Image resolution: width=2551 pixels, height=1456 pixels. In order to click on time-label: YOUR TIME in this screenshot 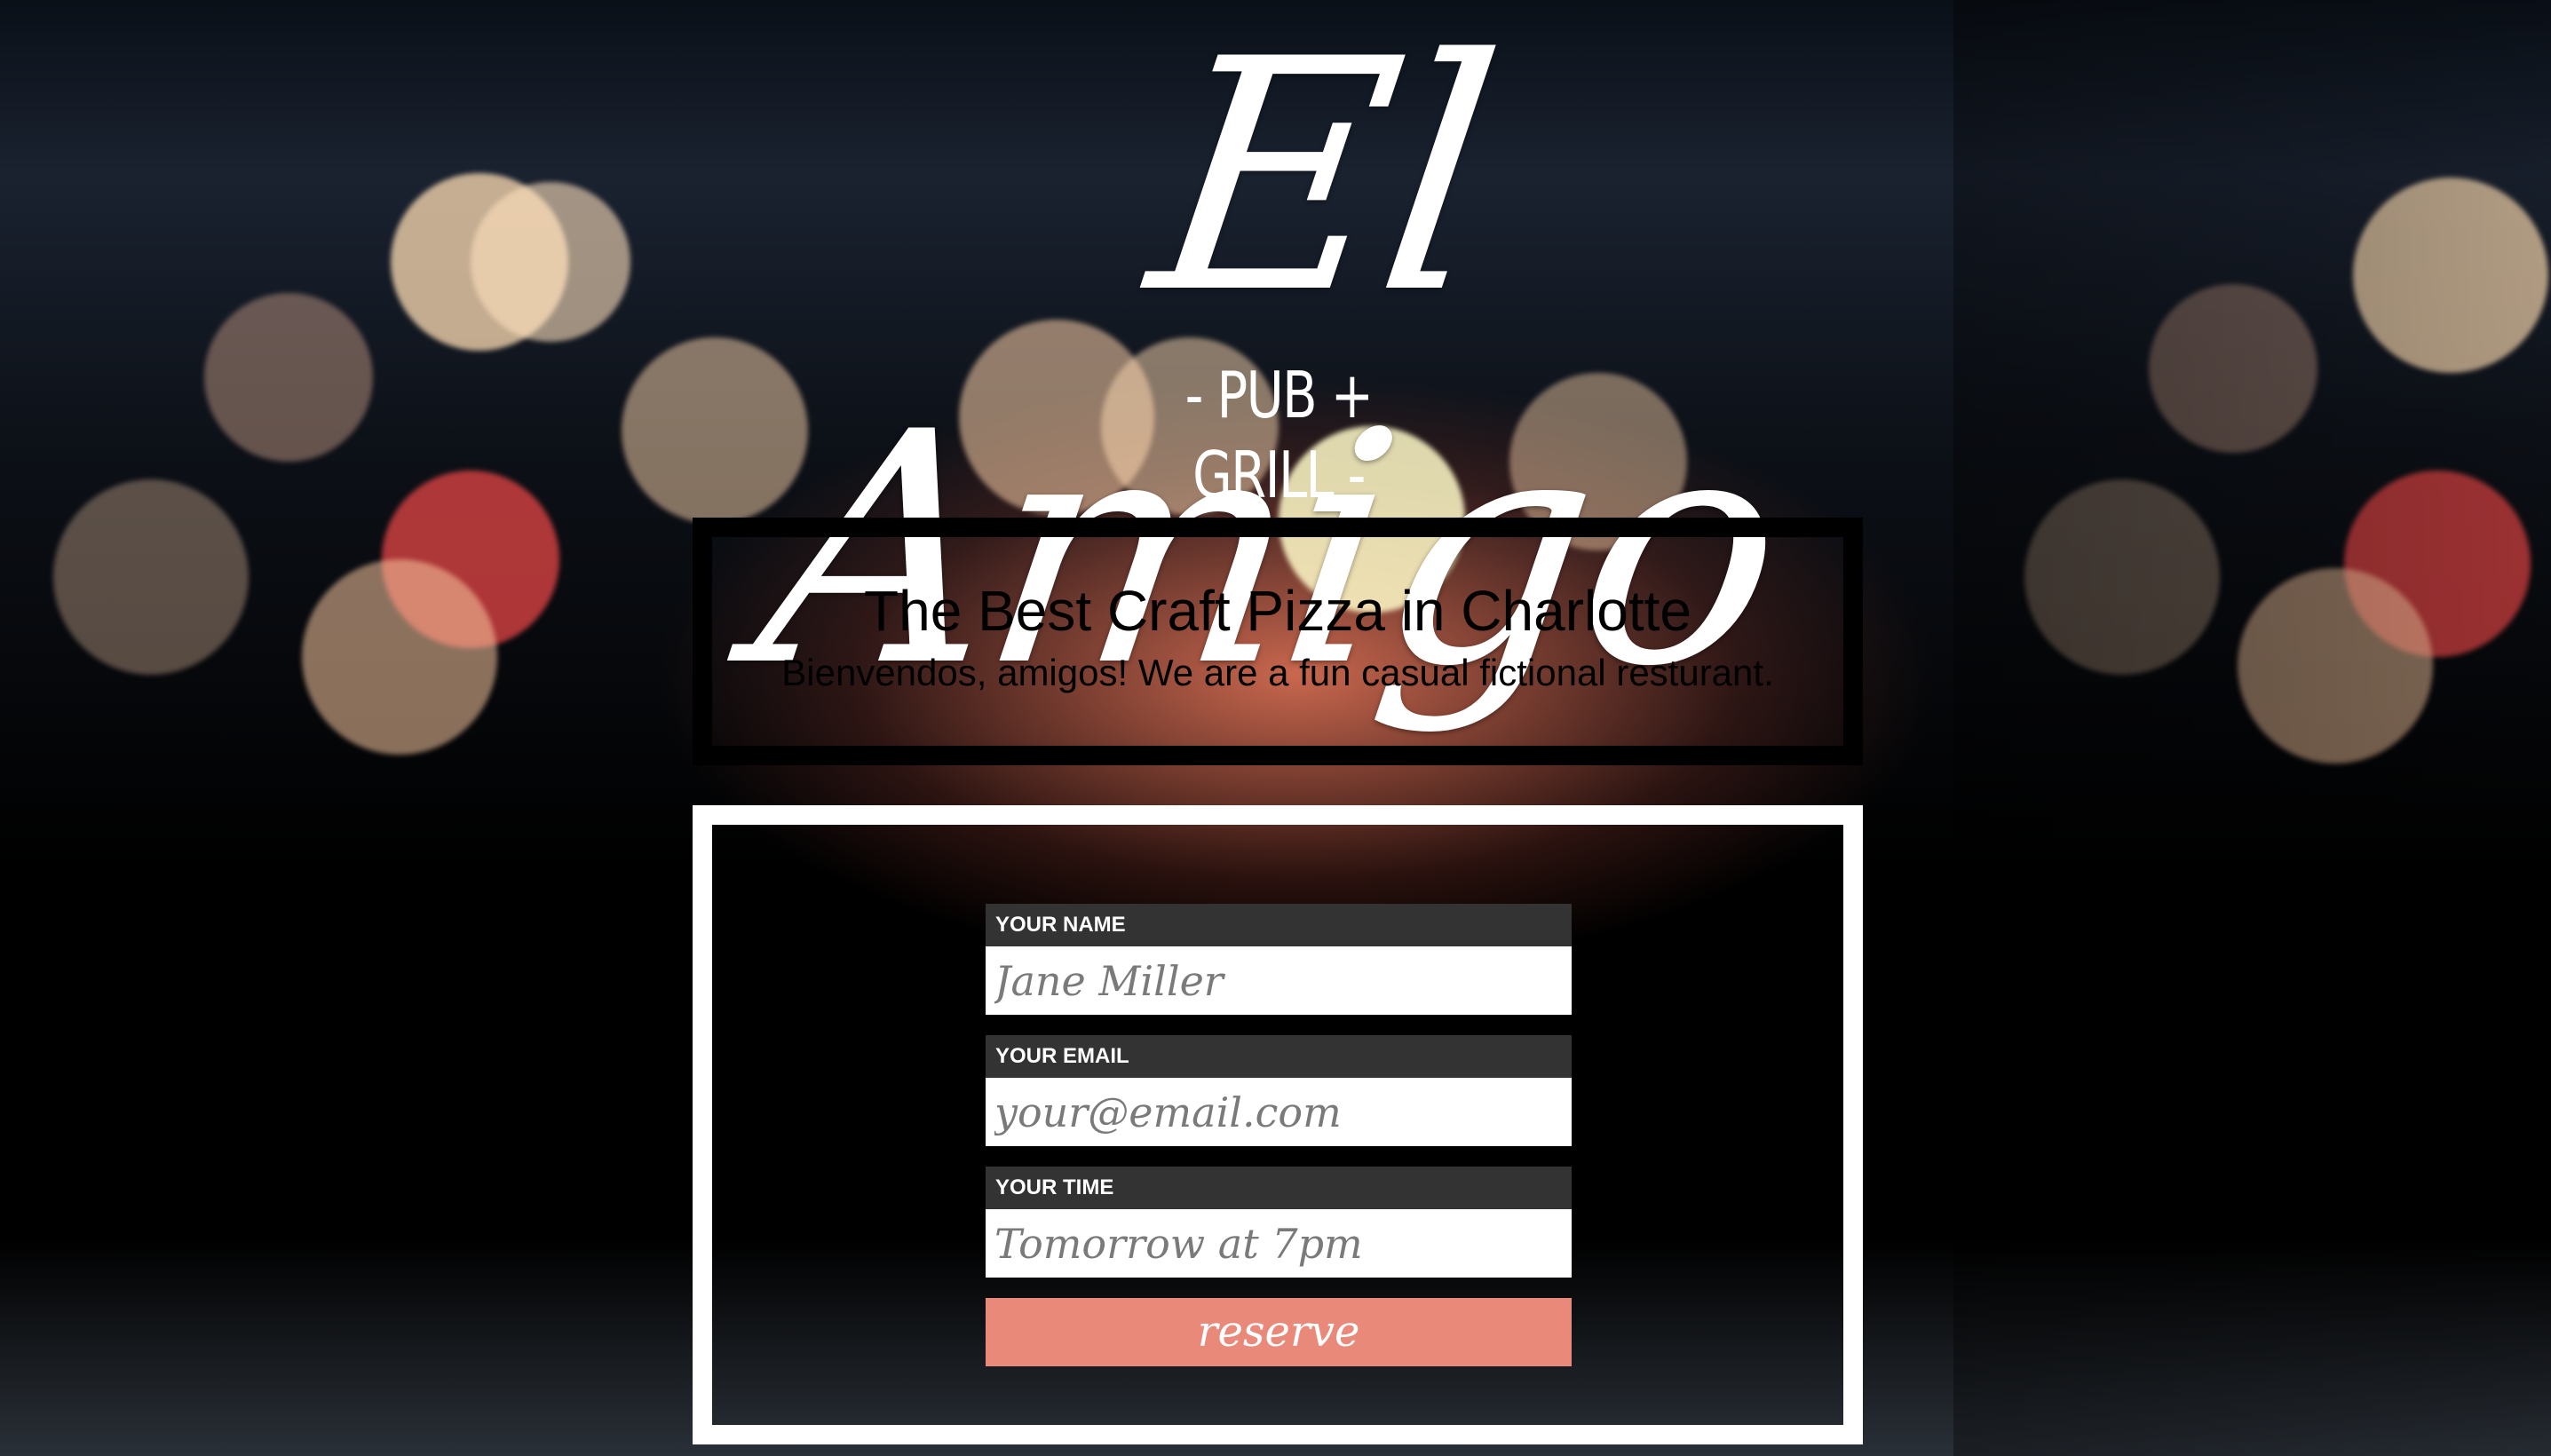, I will do `click(1279, 1188)`.